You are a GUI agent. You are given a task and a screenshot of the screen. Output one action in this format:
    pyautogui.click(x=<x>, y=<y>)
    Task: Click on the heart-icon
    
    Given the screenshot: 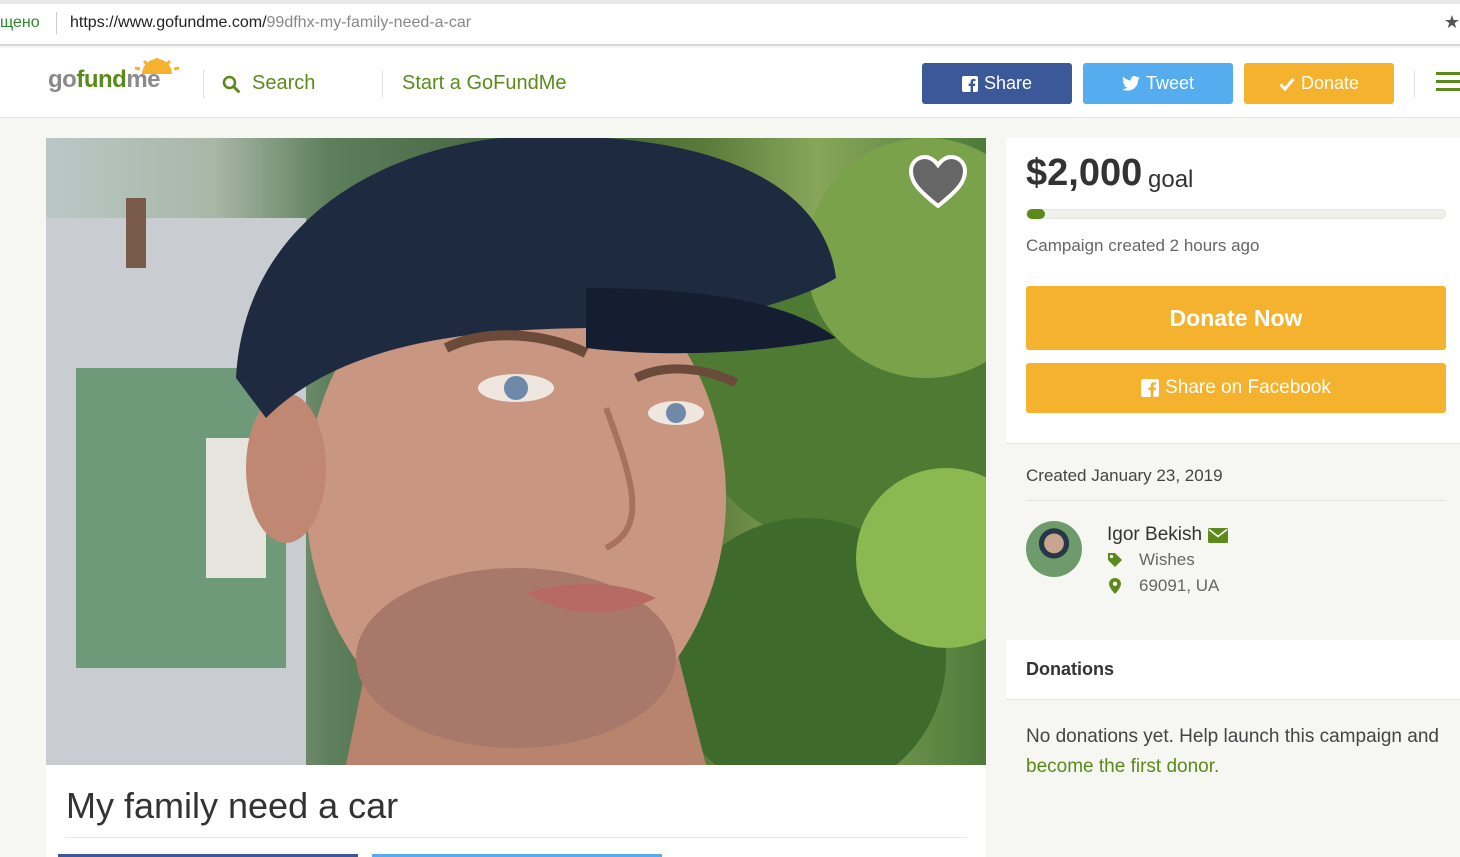 What is the action you would take?
    pyautogui.click(x=938, y=182)
    